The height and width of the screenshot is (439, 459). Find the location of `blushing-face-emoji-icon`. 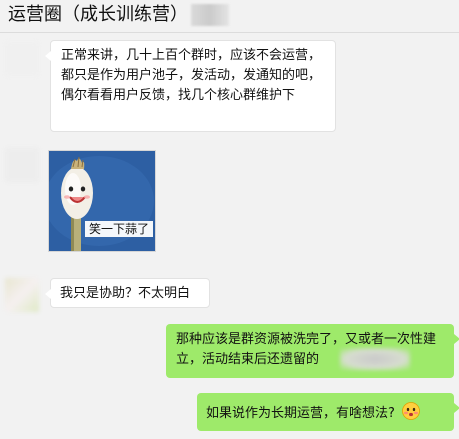

blushing-face-emoji-icon is located at coordinates (411, 414).